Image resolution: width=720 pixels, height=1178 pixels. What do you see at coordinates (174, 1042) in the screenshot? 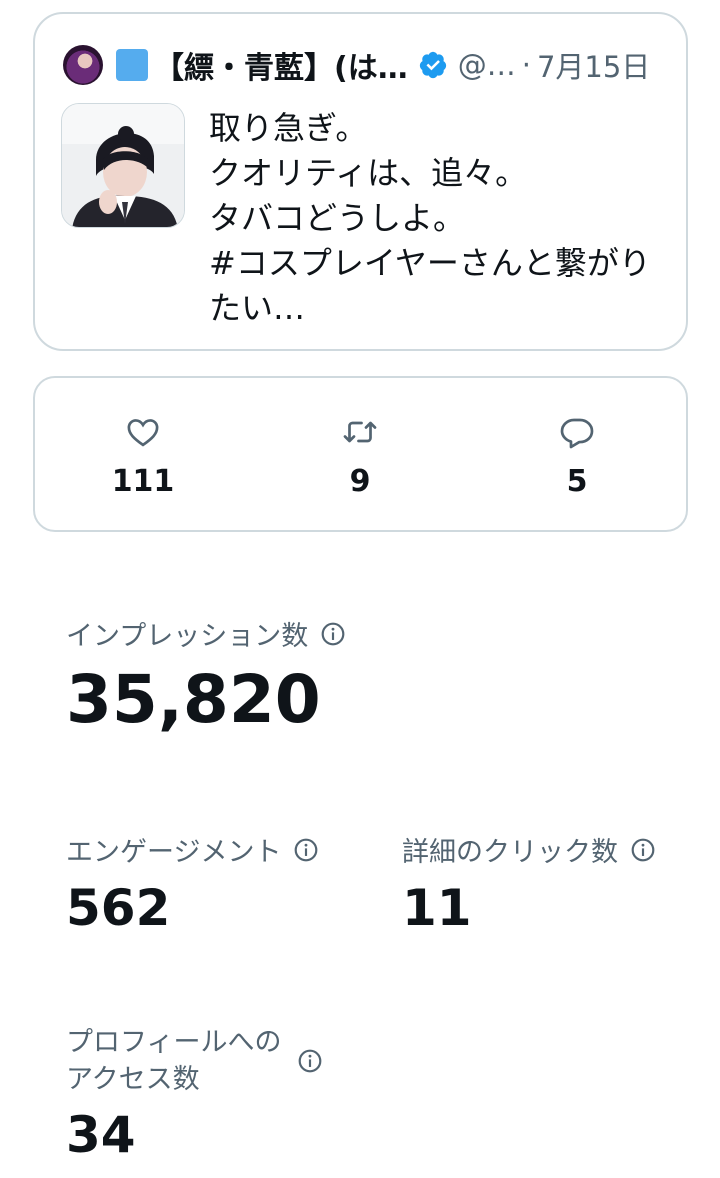
I see `profile-visits-label-line: プロフィールへの` at bounding box center [174, 1042].